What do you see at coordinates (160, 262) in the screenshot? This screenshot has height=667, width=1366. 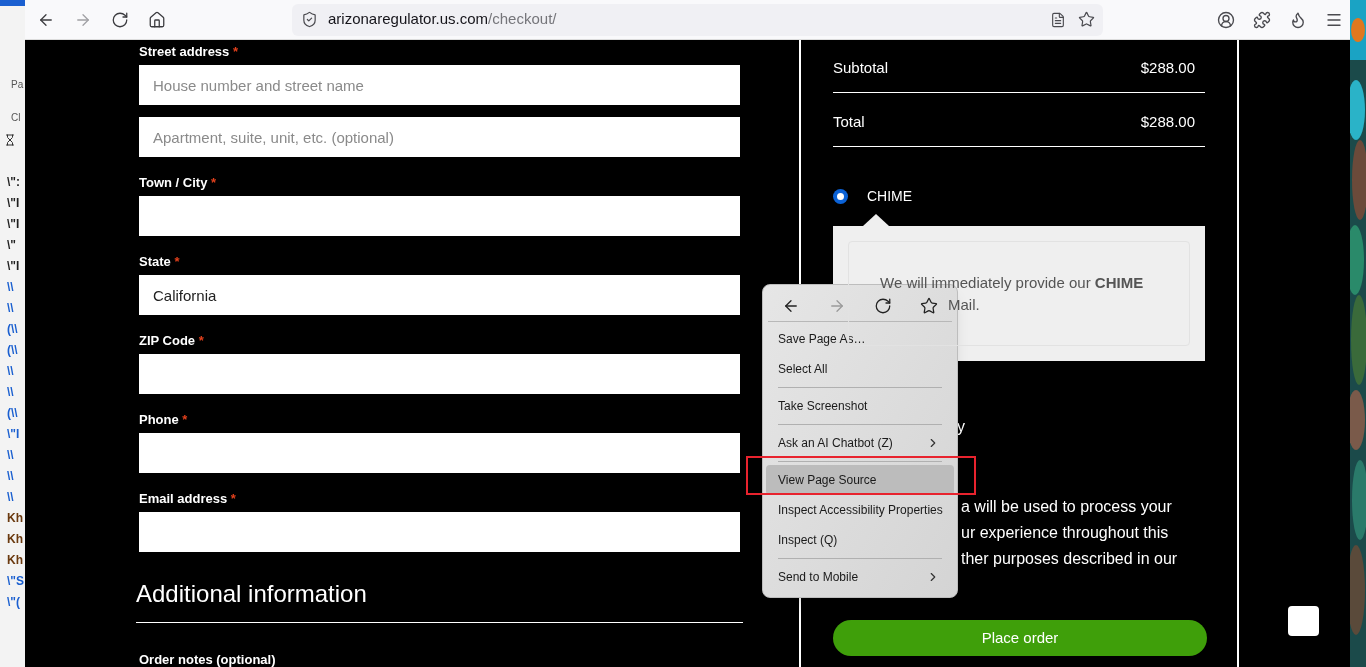 I see `field-label: State *` at bounding box center [160, 262].